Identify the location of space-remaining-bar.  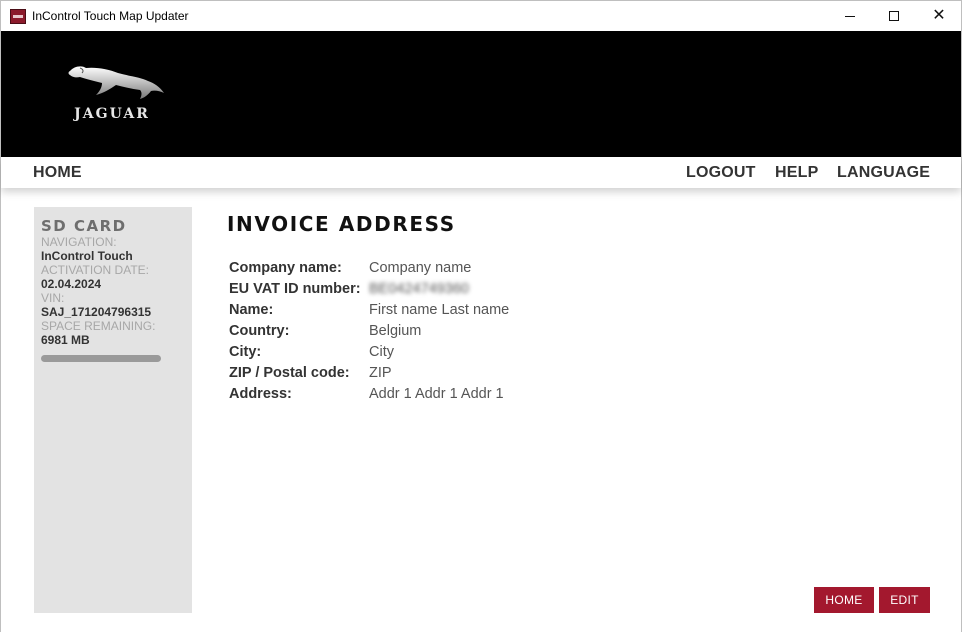
(101, 358).